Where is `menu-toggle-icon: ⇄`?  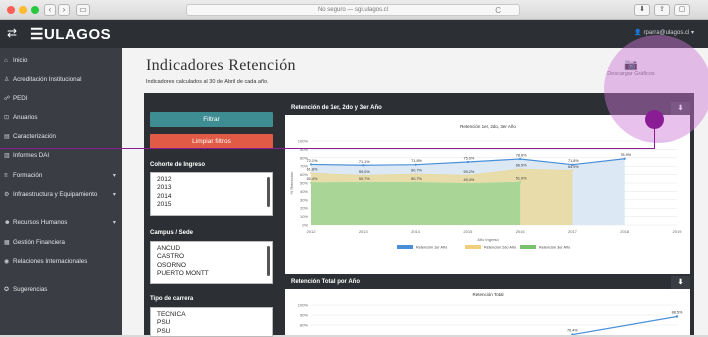
menu-toggle-icon: ⇄ is located at coordinates (12, 33).